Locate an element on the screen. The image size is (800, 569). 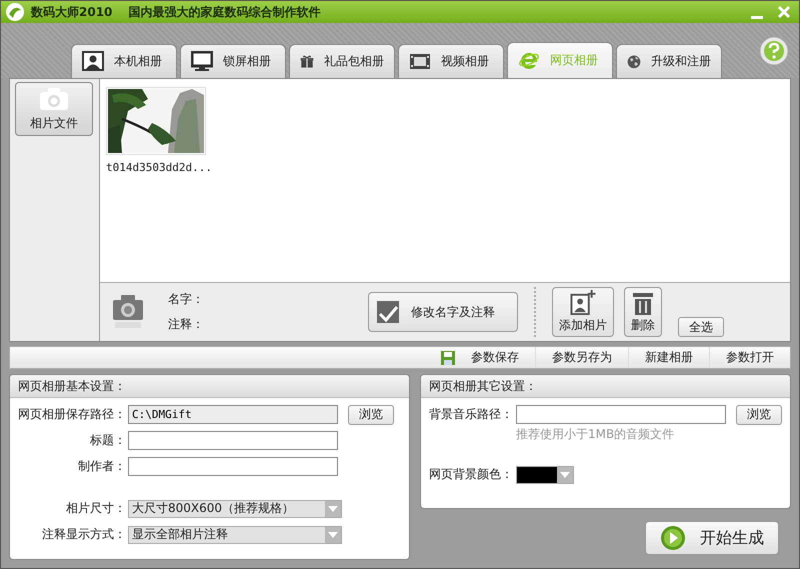
tab: 锁屏相册 is located at coordinates (233, 61).